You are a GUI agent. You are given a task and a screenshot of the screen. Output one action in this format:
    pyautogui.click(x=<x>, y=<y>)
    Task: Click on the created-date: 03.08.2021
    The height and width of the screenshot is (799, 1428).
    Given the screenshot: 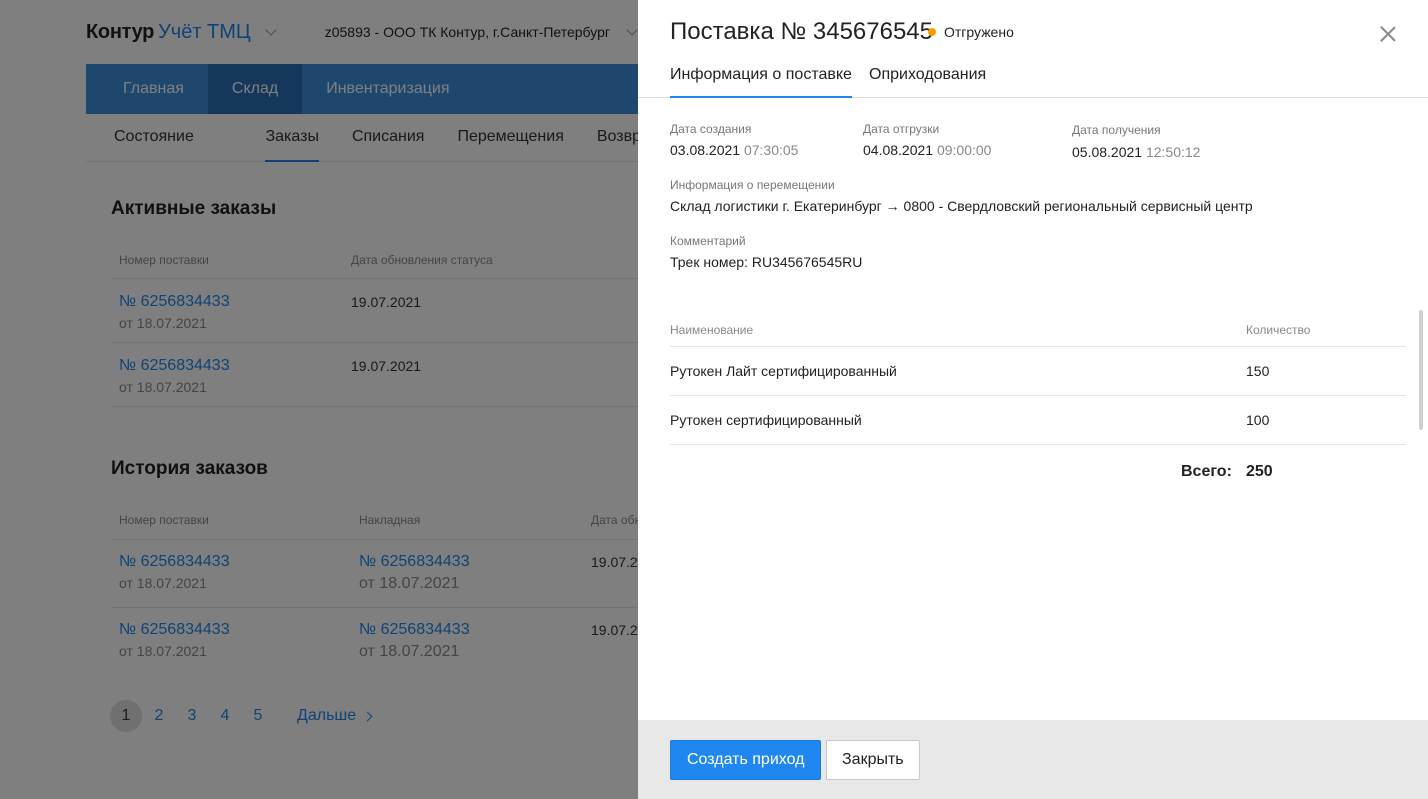 What is the action you would take?
    pyautogui.click(x=705, y=150)
    